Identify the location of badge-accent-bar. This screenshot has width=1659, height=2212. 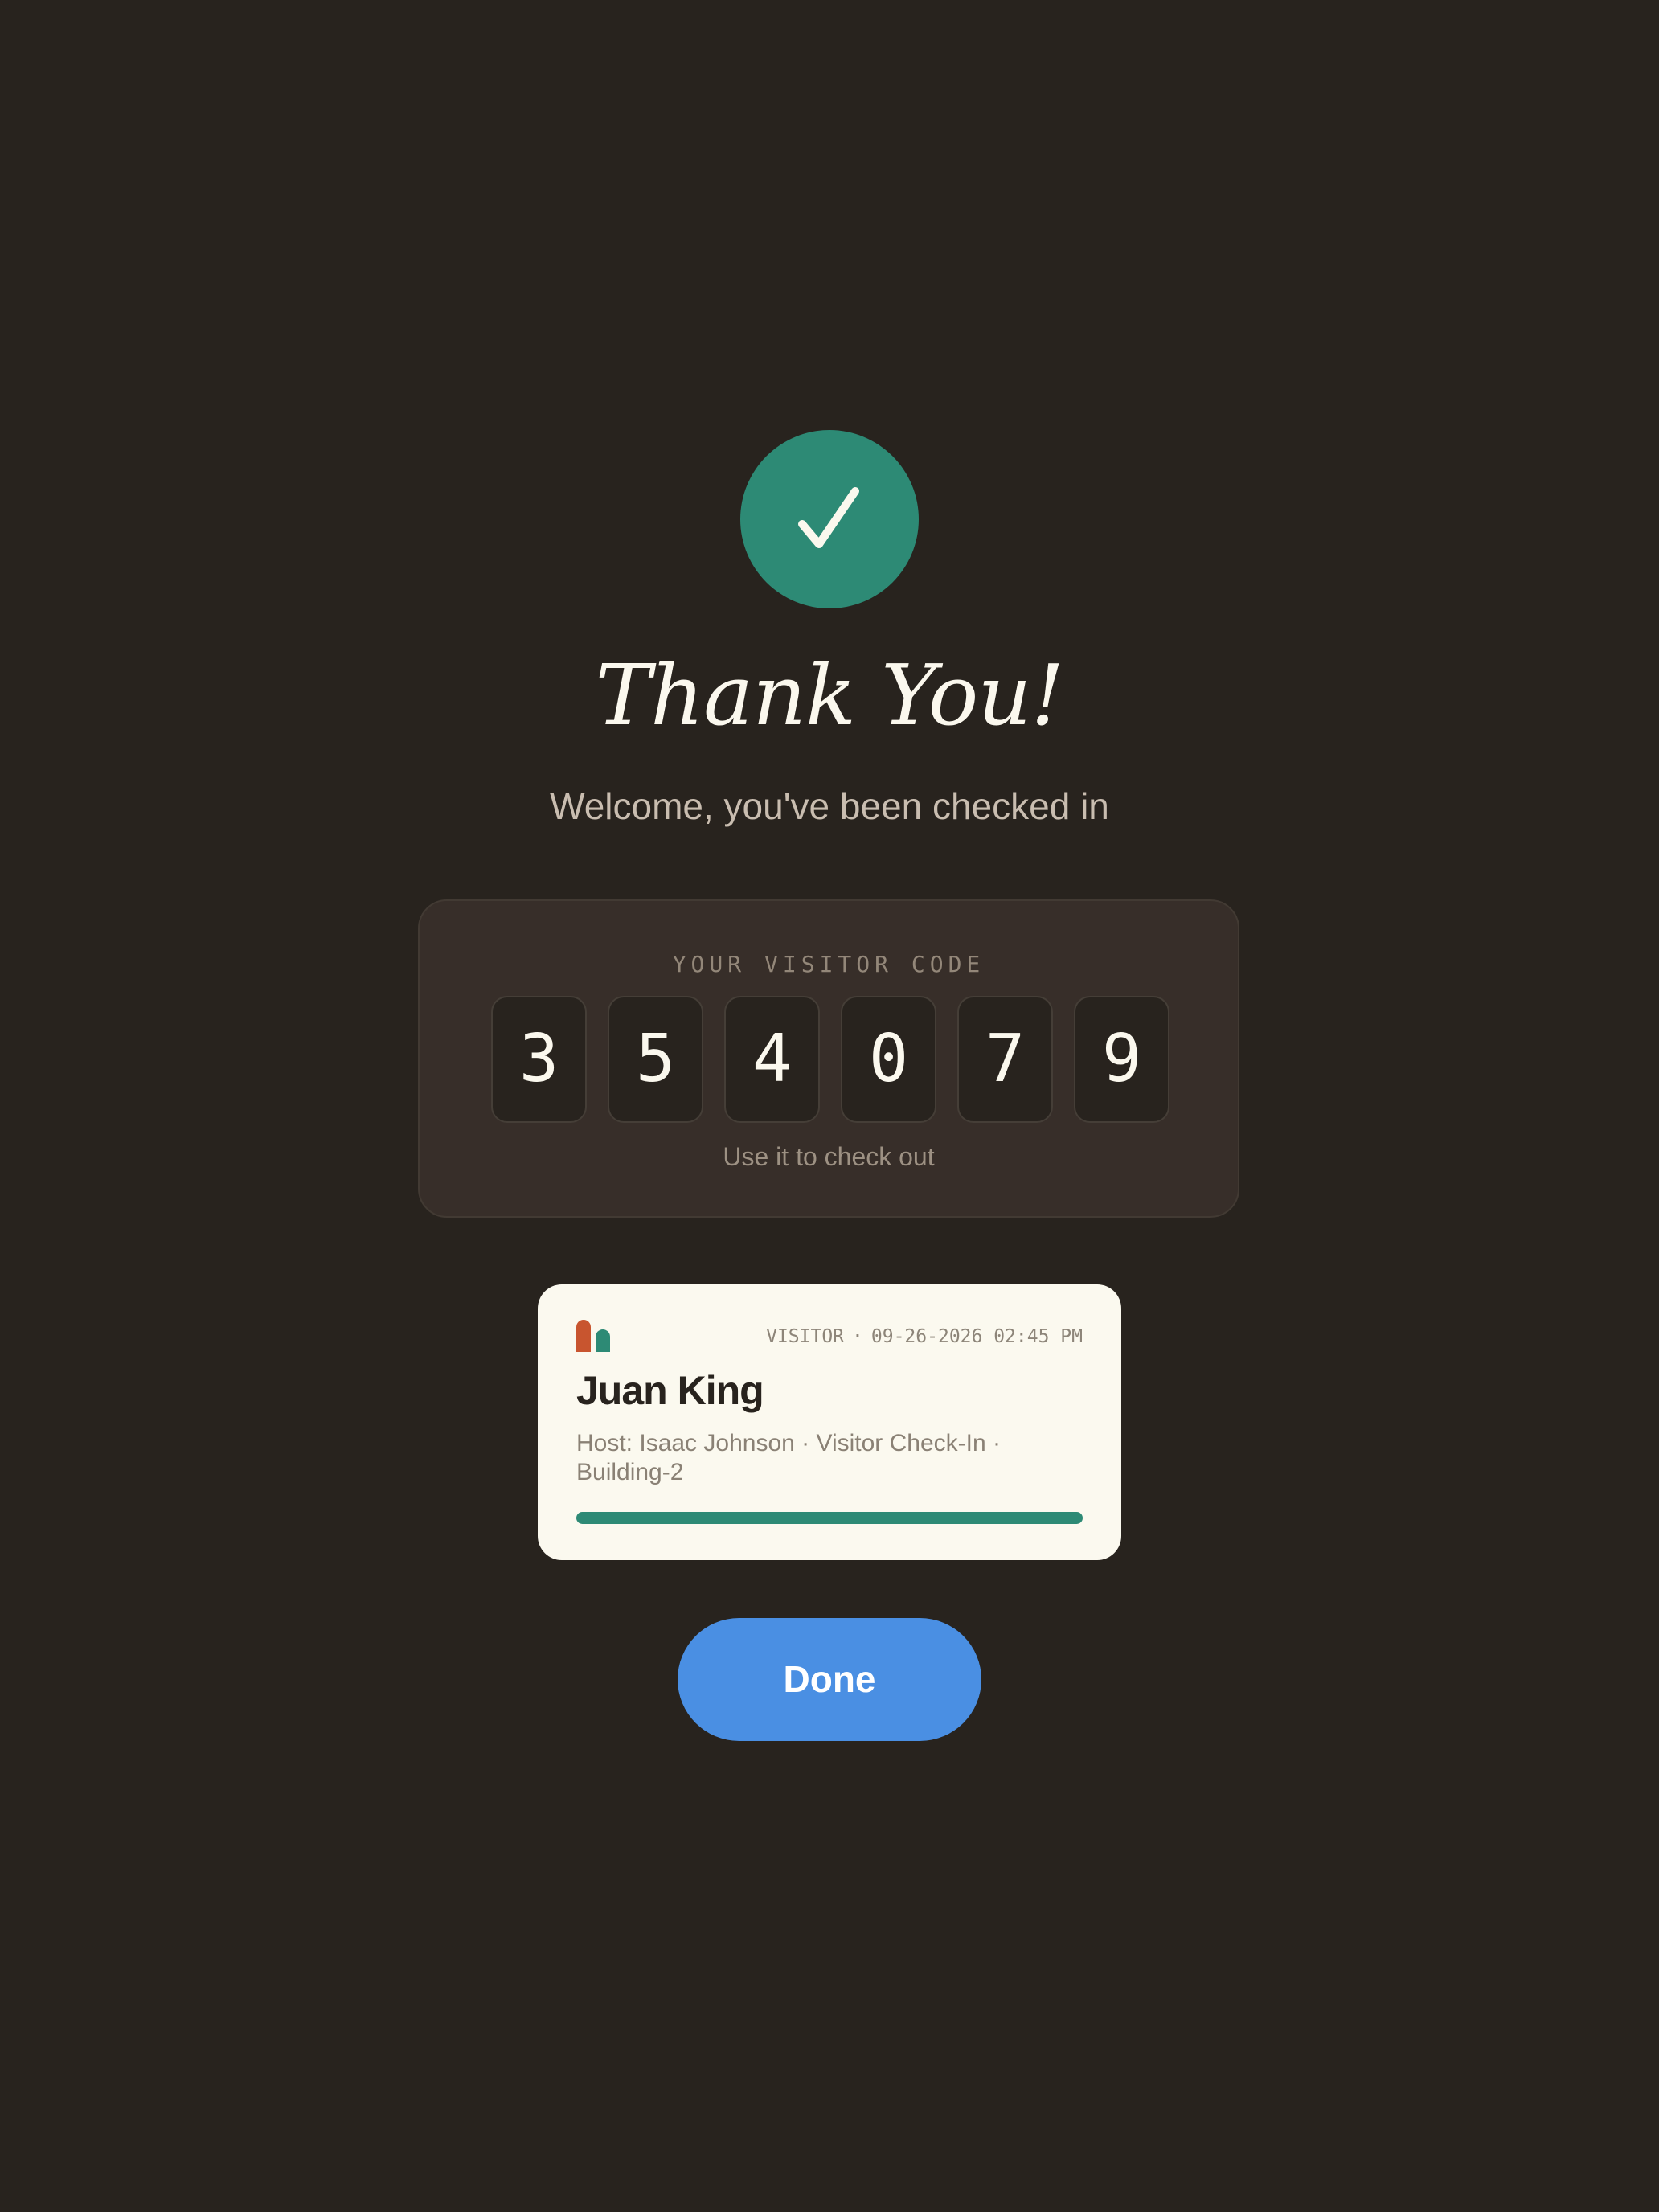
(829, 1518).